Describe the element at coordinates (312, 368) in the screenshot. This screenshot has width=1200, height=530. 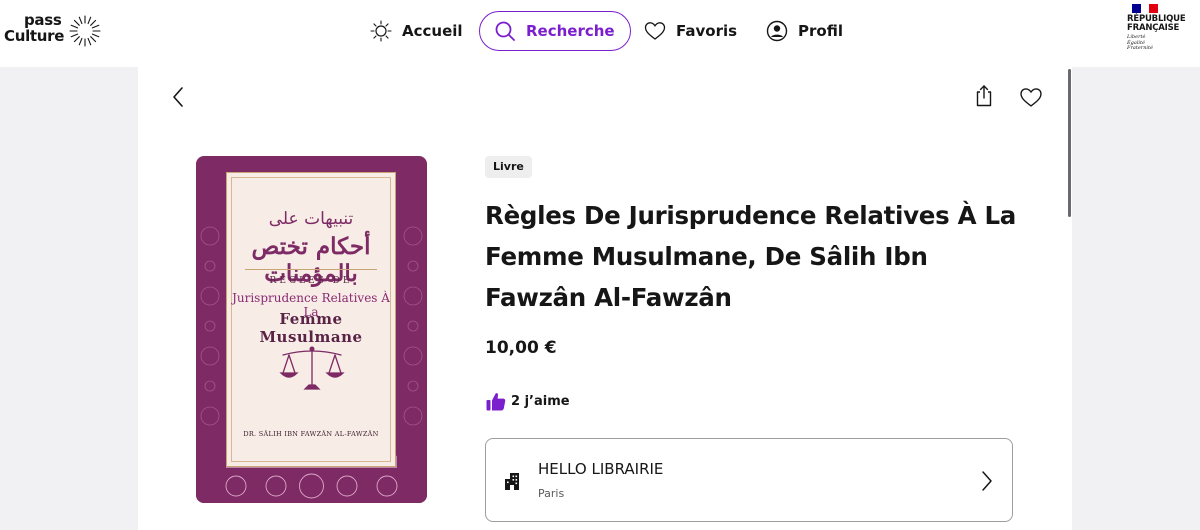
I see `scales-icon` at that location.